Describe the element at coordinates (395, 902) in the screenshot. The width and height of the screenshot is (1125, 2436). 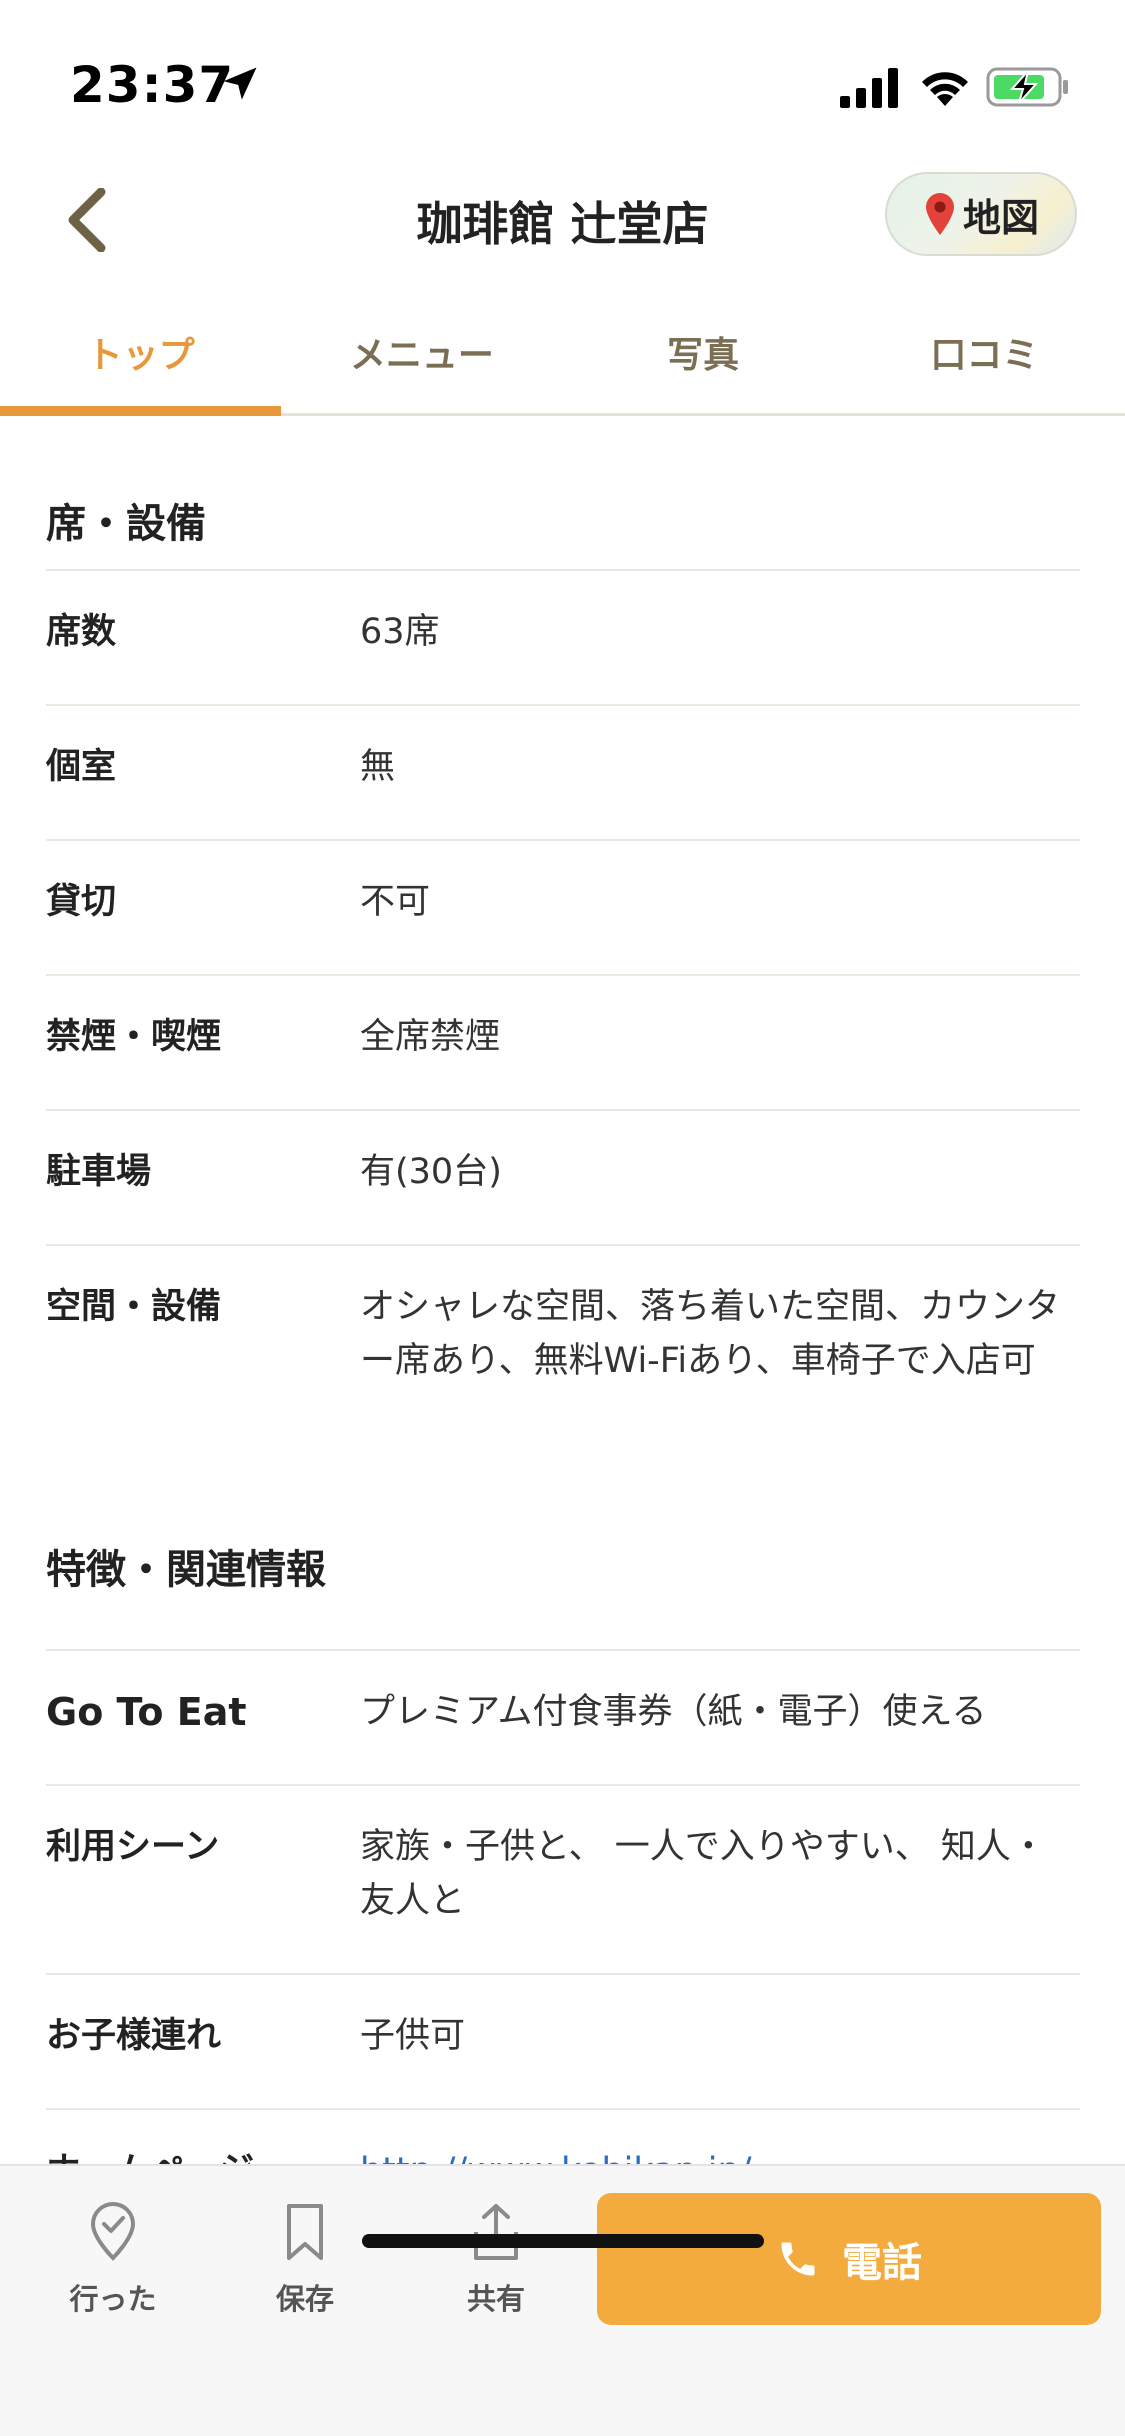
I see `row-value: 不可` at that location.